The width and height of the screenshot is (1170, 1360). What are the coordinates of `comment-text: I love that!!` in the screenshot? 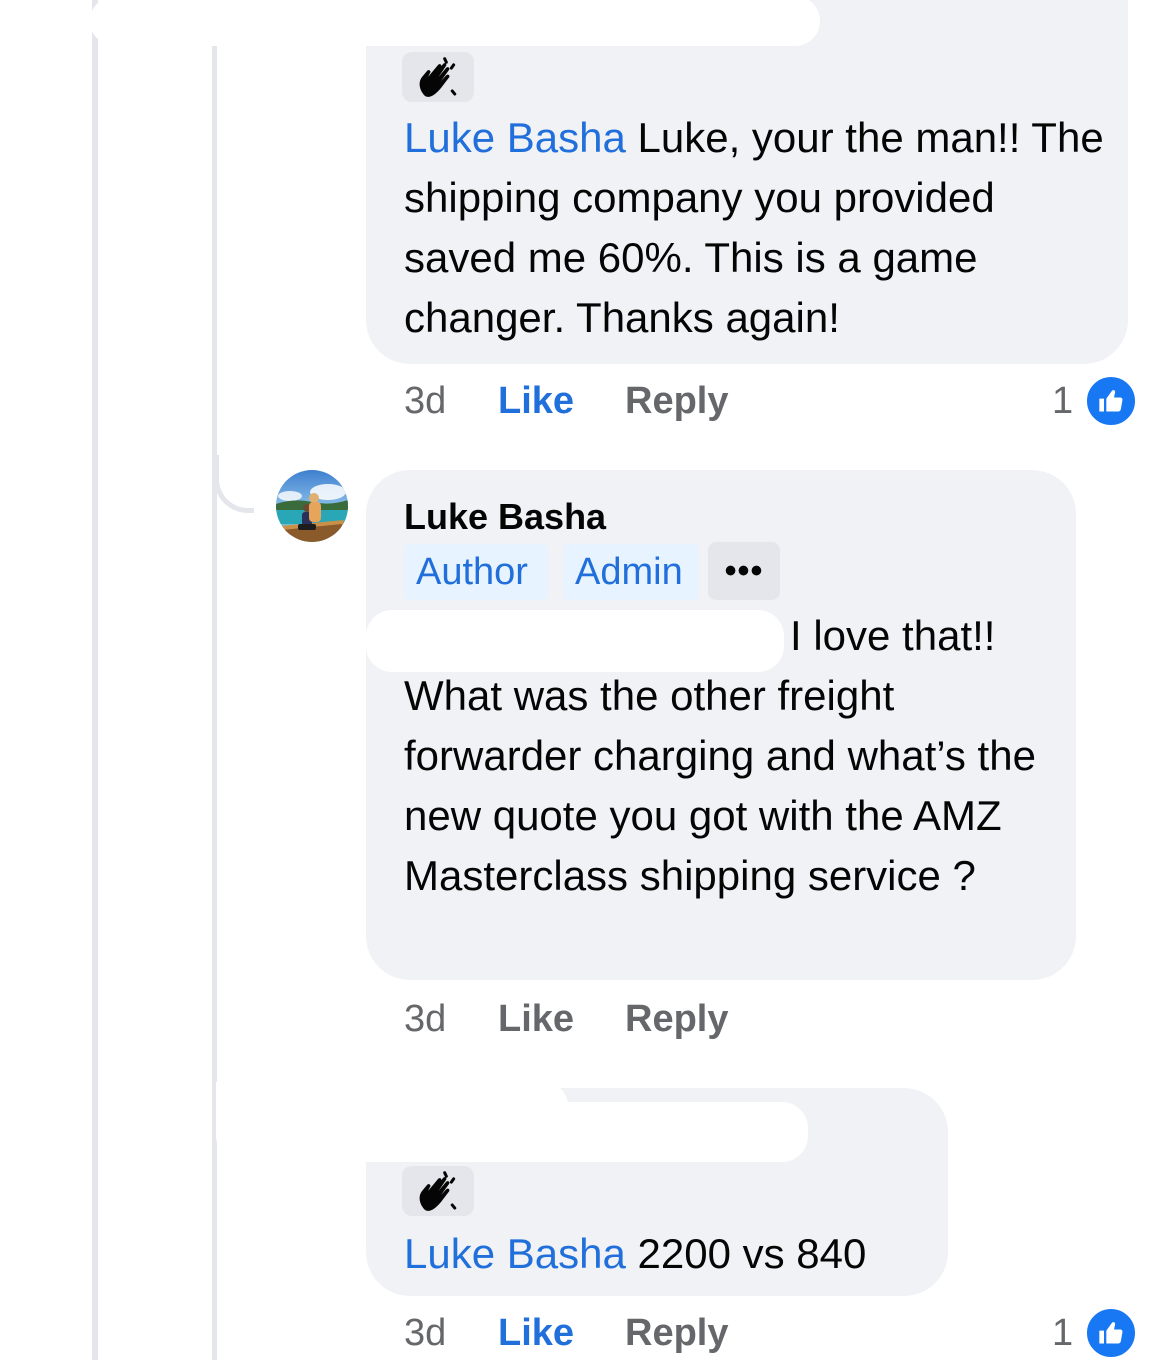 It's located at (893, 635).